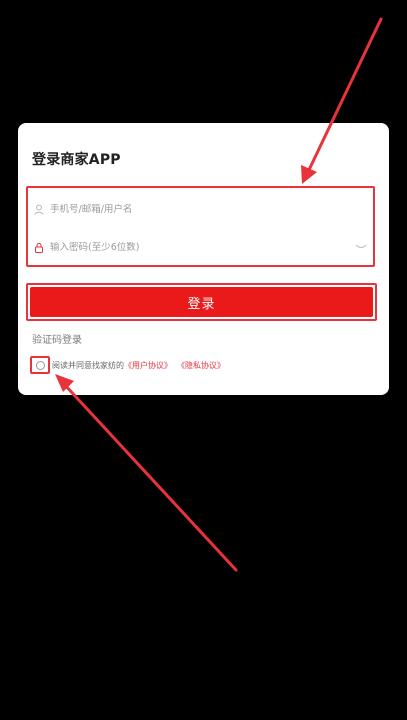 This screenshot has height=720, width=407. I want to click on password-row, so click(200, 247).